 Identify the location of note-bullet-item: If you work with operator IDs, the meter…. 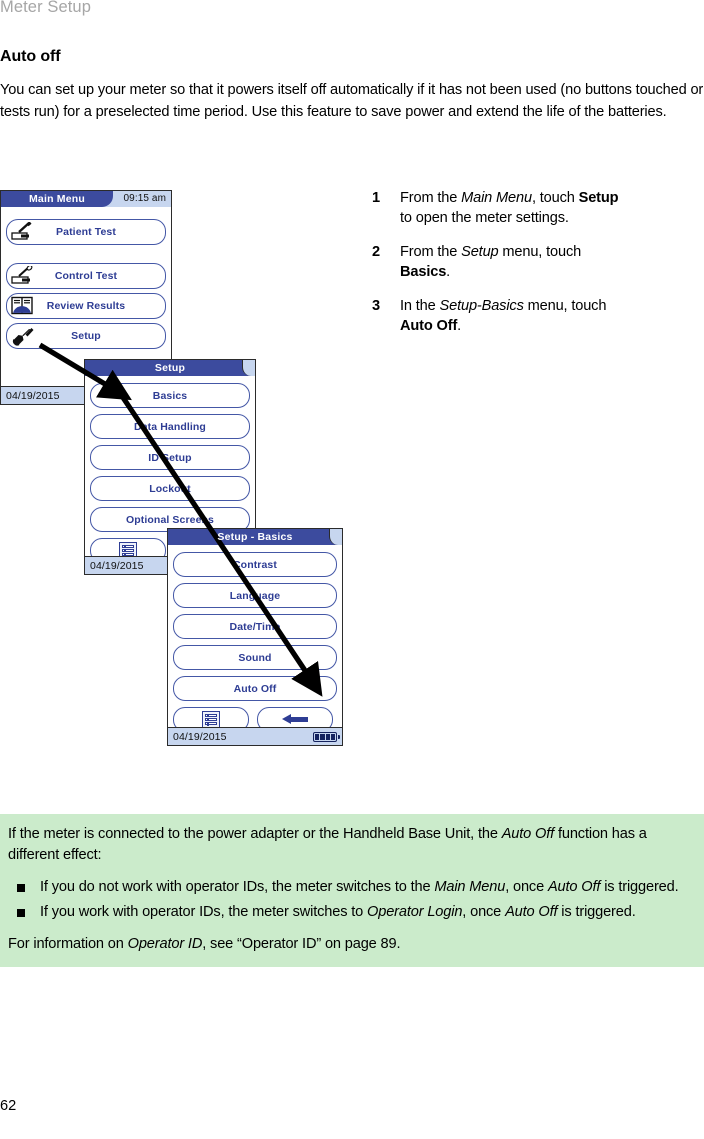
(352, 912).